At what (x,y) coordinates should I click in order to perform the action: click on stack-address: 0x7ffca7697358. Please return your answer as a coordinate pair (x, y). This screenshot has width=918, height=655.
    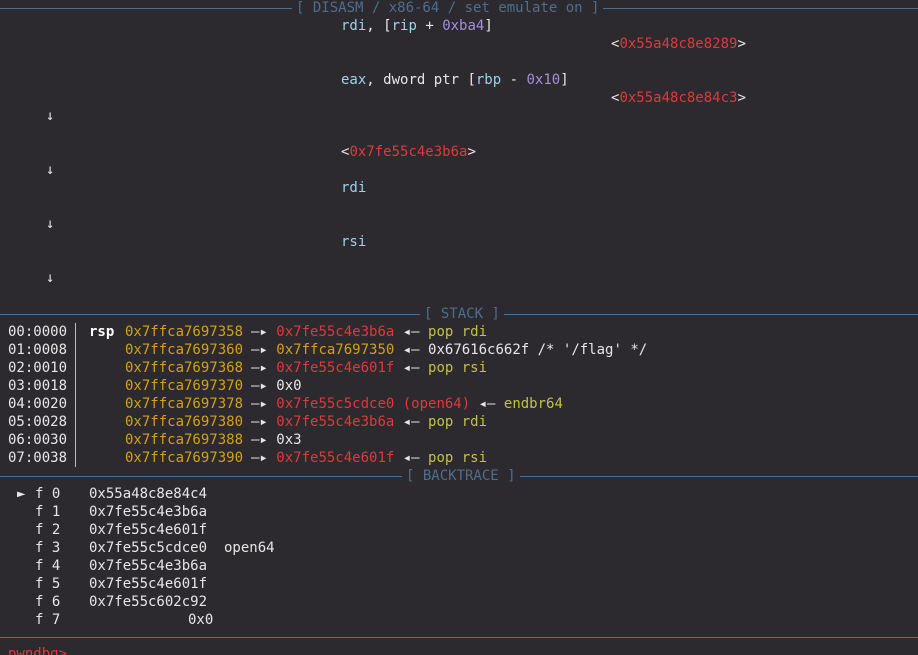
    Looking at the image, I should click on (184, 332).